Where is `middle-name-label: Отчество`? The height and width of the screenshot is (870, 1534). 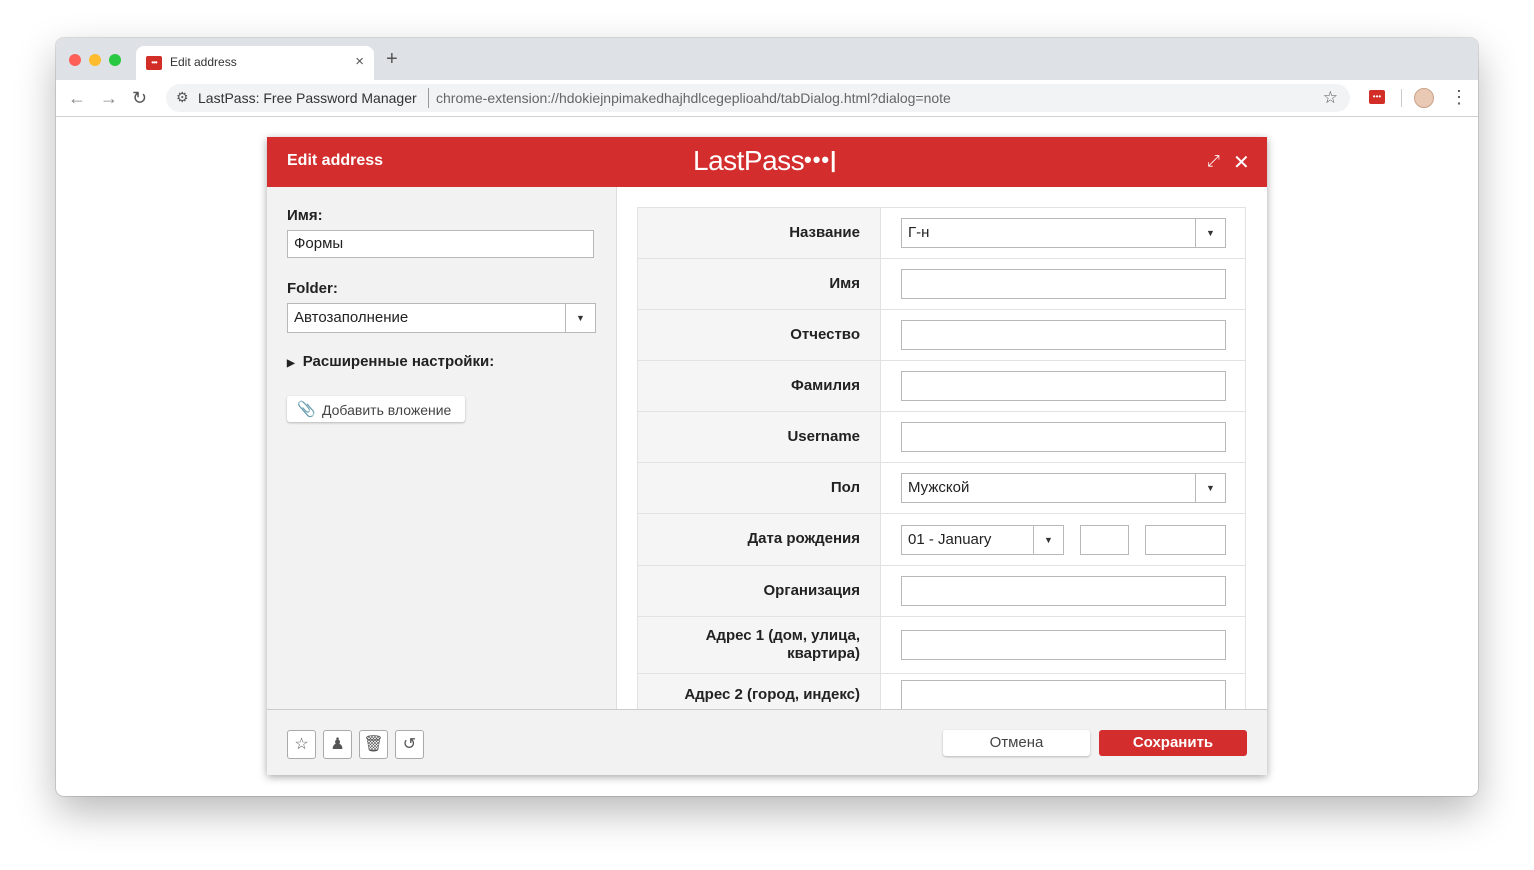
middle-name-label: Отчество is located at coordinates (825, 334).